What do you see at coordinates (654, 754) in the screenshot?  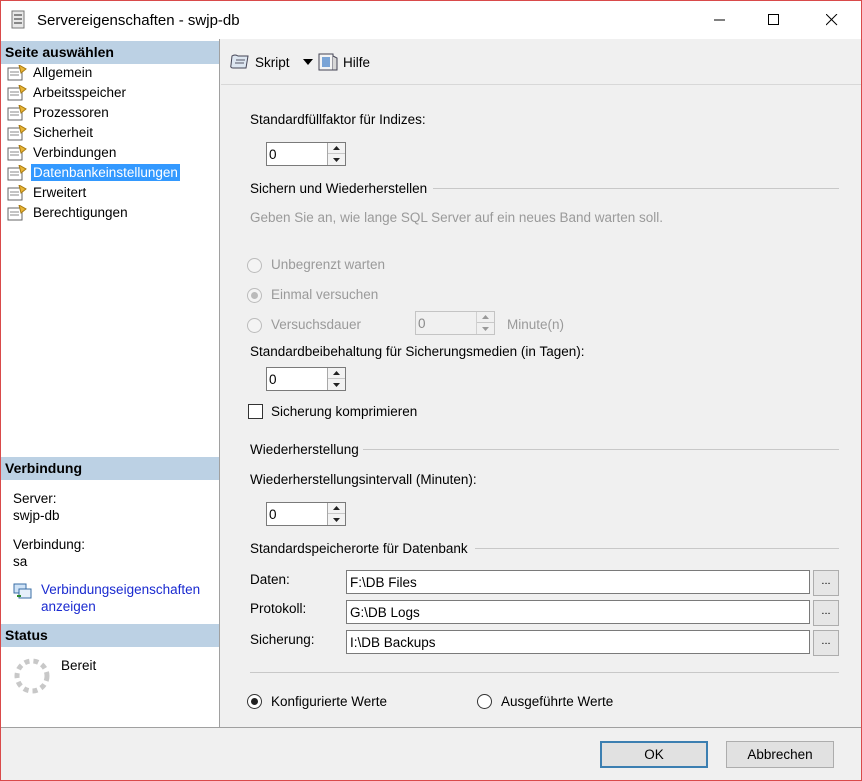 I see `ok-button: OK` at bounding box center [654, 754].